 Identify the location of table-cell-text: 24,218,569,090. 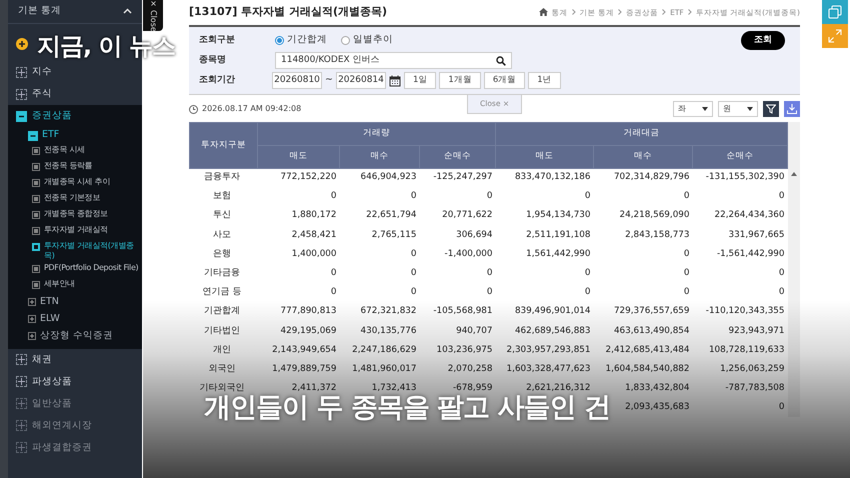
(654, 215).